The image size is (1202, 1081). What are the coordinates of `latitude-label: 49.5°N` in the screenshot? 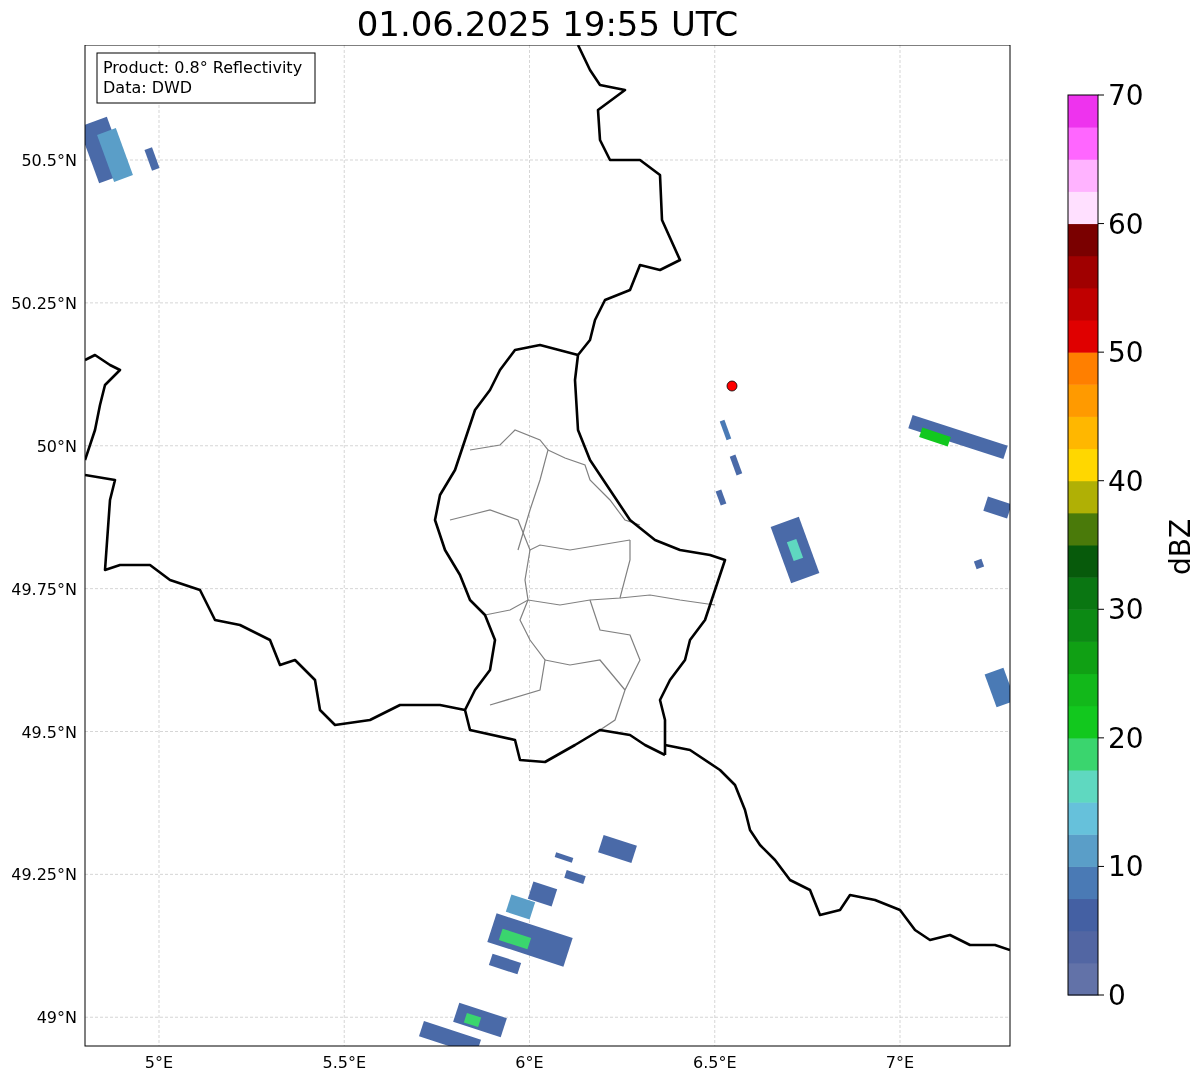 It's located at (49, 732).